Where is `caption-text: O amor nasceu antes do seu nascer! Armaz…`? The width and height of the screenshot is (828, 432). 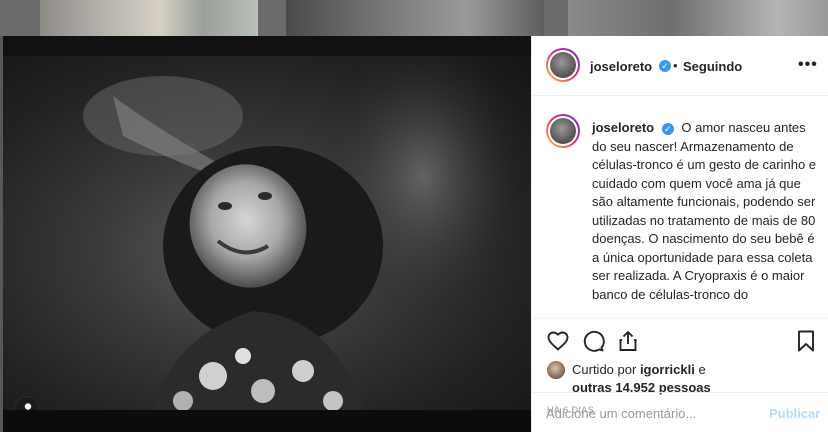
caption-text: O amor nasceu antes do seu nascer! Armaz… is located at coordinates (704, 211).